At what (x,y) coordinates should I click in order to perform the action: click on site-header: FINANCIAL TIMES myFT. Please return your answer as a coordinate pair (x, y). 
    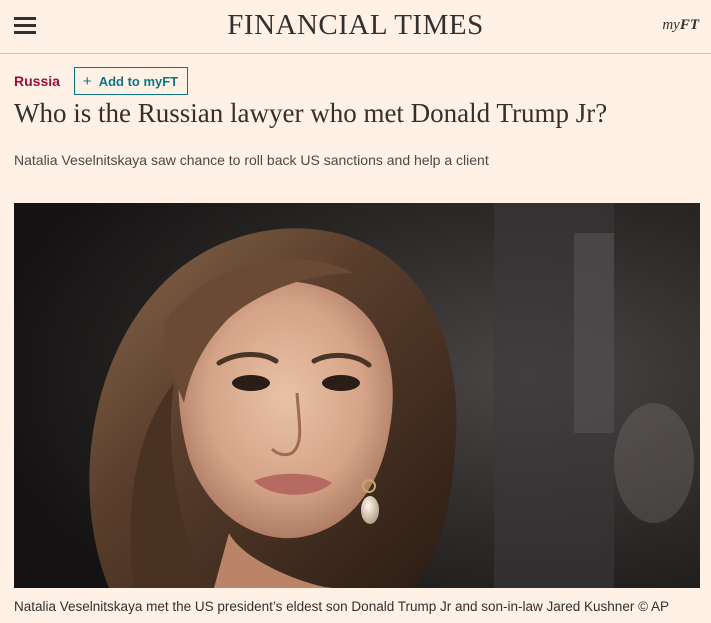
    Looking at the image, I should click on (355, 27).